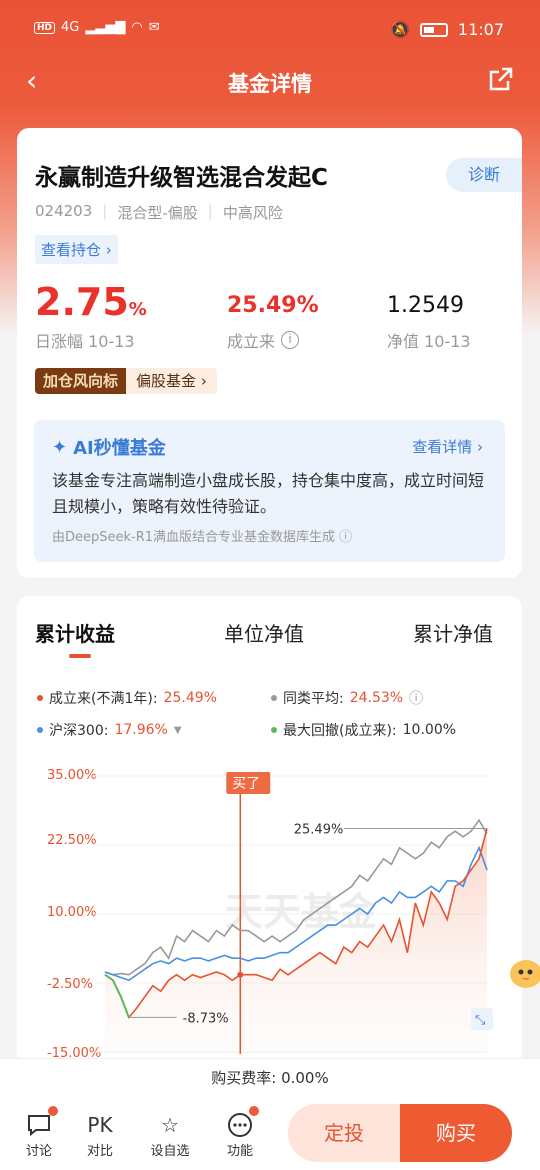  Describe the element at coordinates (246, 784) in the screenshot. I see `buy-marker-label: 买了` at that location.